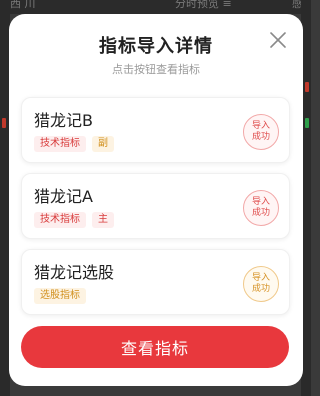 The width and height of the screenshot is (320, 396). What do you see at coordinates (155, 130) in the screenshot?
I see `indicator-card: 猎龙记B 技术指标 副 导入 成功` at bounding box center [155, 130].